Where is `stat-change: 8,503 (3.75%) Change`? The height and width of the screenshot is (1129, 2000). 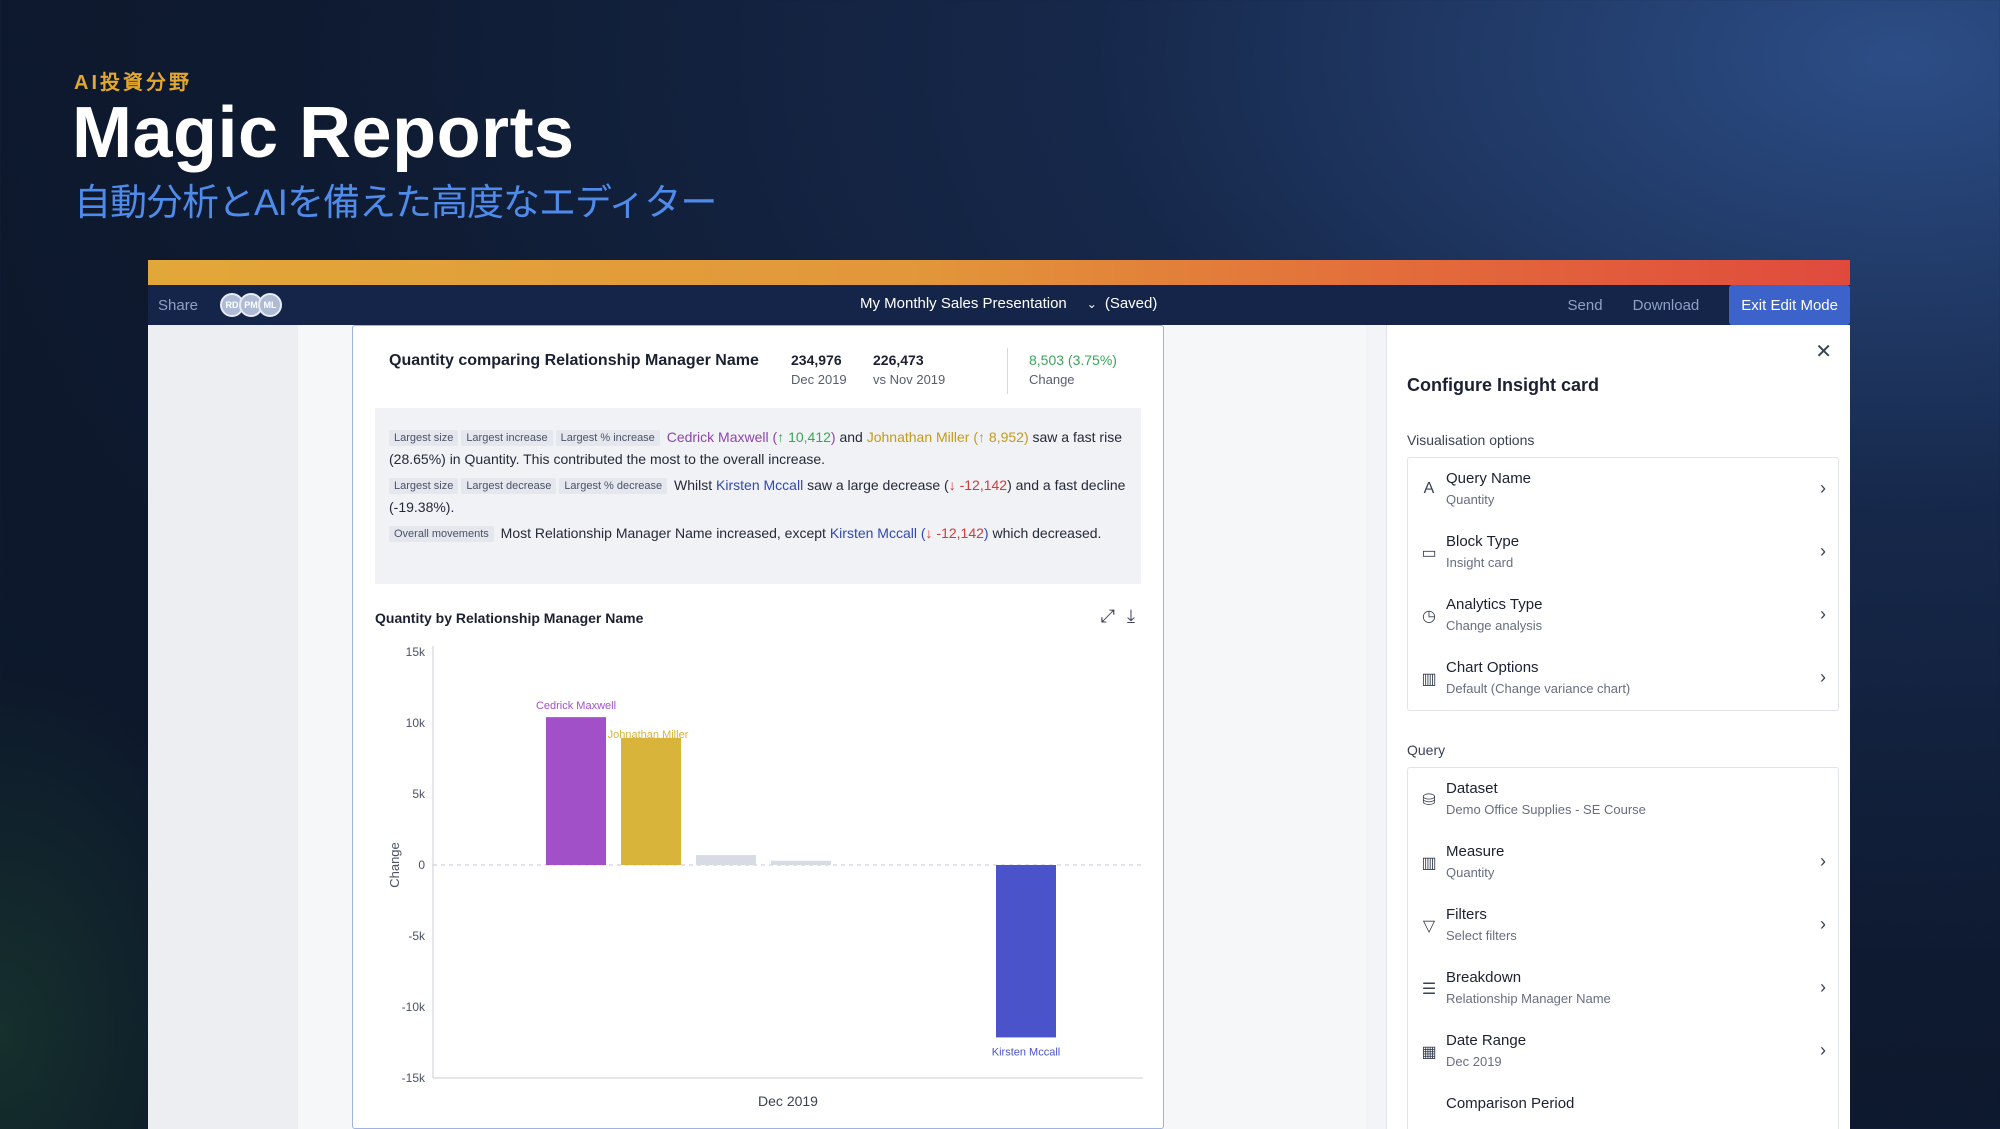 stat-change: 8,503 (3.75%) Change is located at coordinates (1073, 369).